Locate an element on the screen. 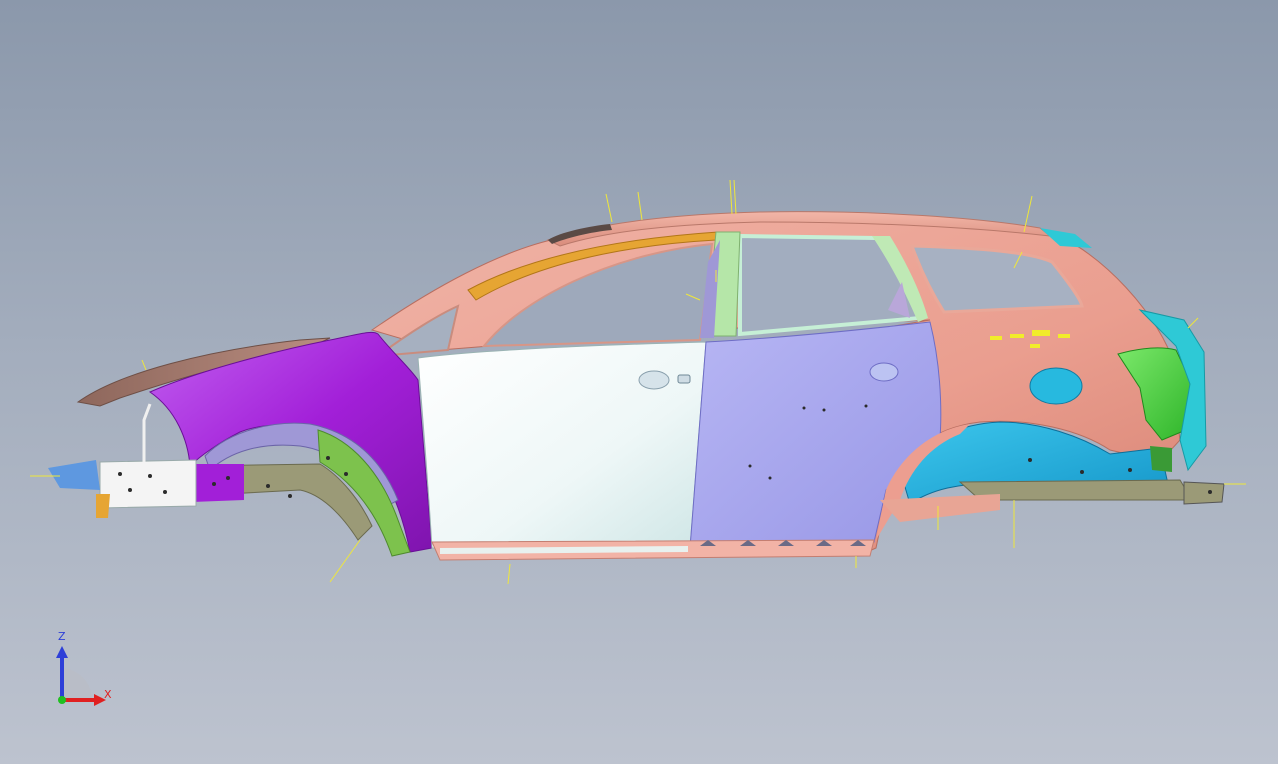 Image resolution: width=1278 pixels, height=764 pixels. rear-door-handle is located at coordinates (884, 372).